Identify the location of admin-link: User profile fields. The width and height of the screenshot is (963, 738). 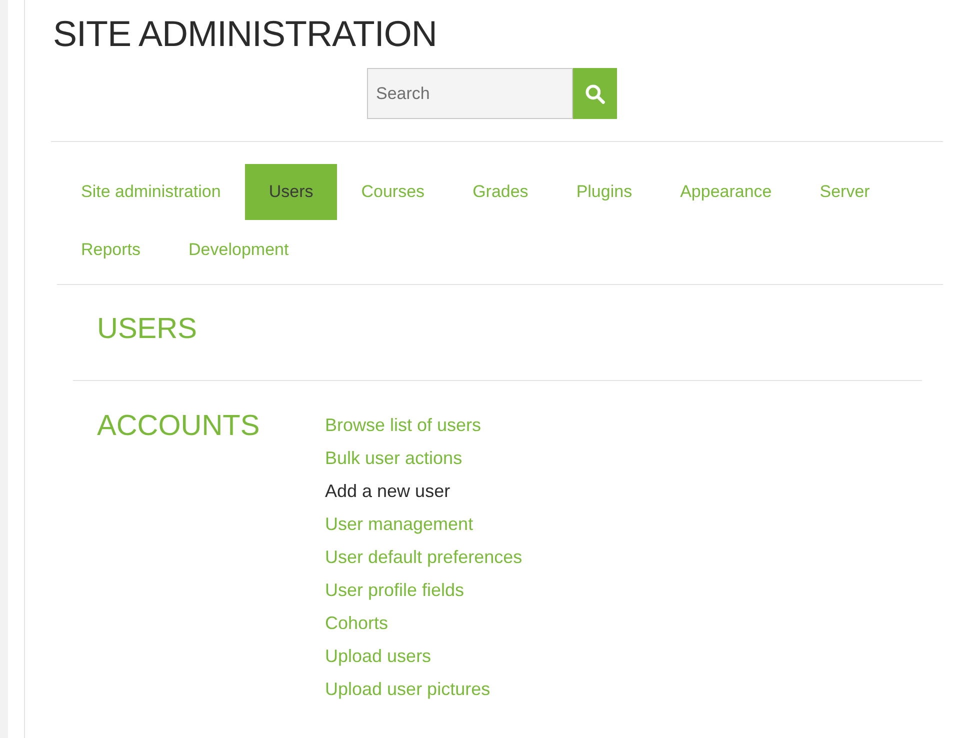
(423, 590).